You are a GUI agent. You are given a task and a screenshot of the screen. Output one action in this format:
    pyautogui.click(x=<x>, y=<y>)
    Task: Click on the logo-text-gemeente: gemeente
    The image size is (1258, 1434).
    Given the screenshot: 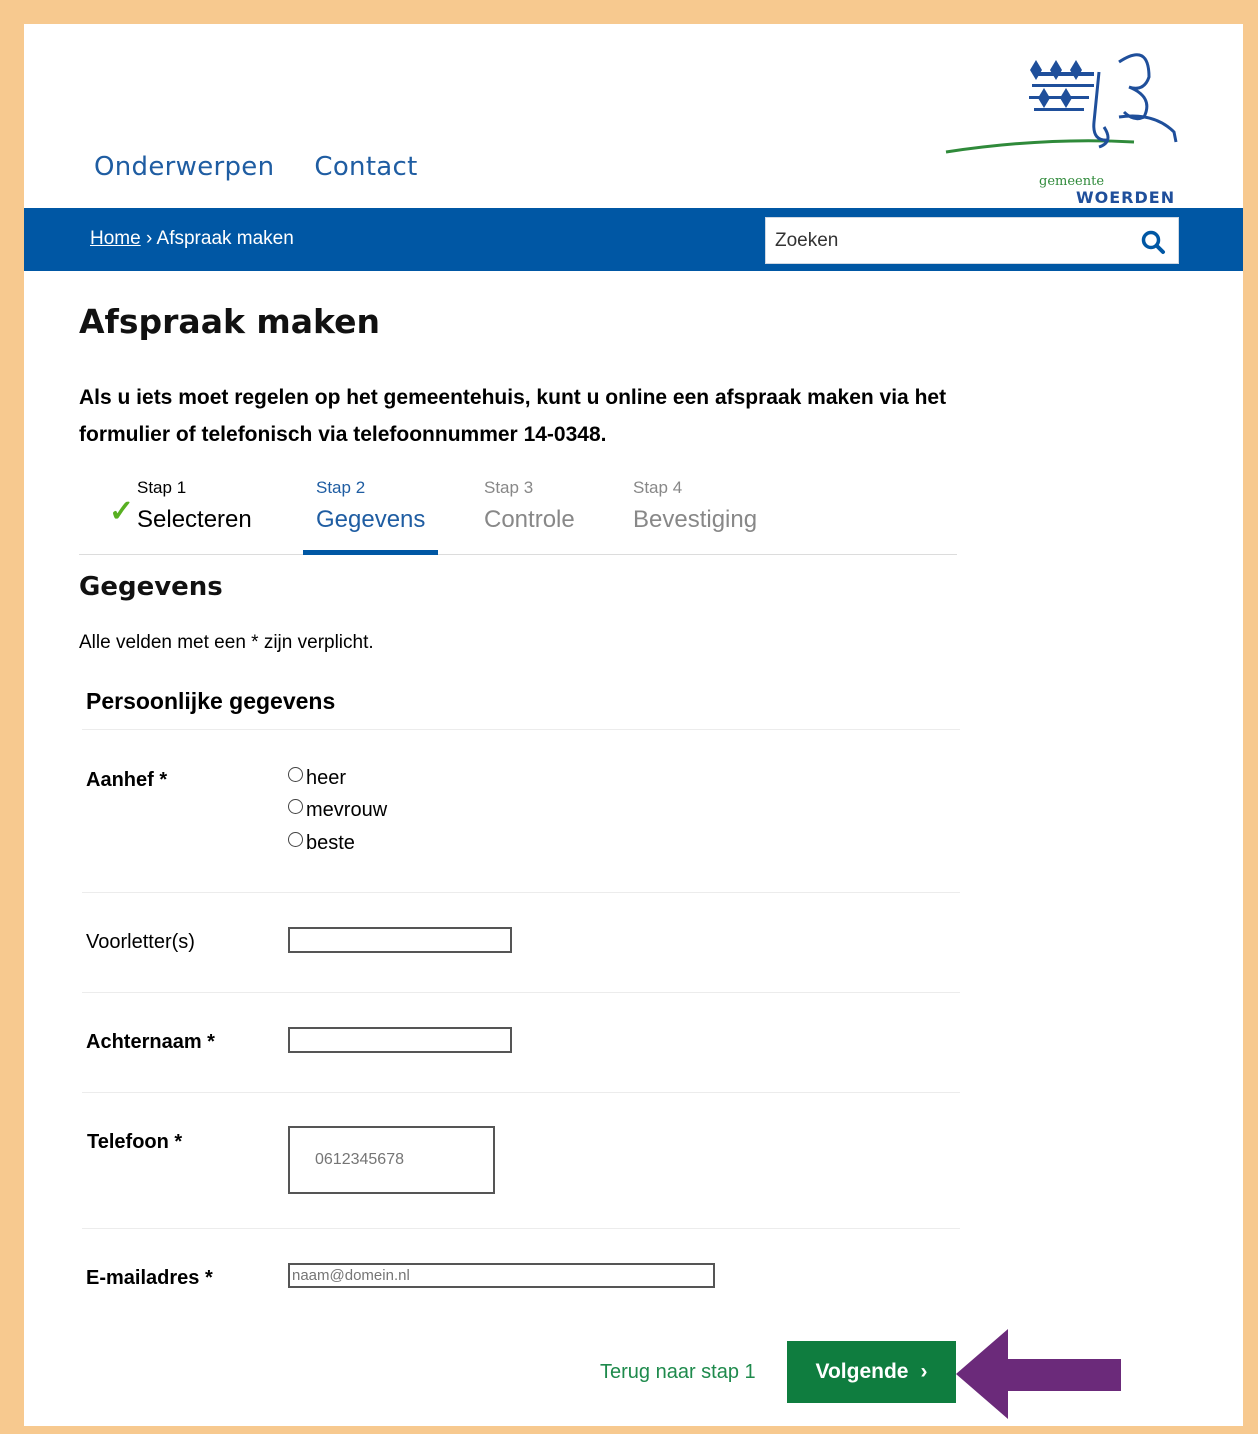 What is the action you would take?
    pyautogui.click(x=1072, y=181)
    